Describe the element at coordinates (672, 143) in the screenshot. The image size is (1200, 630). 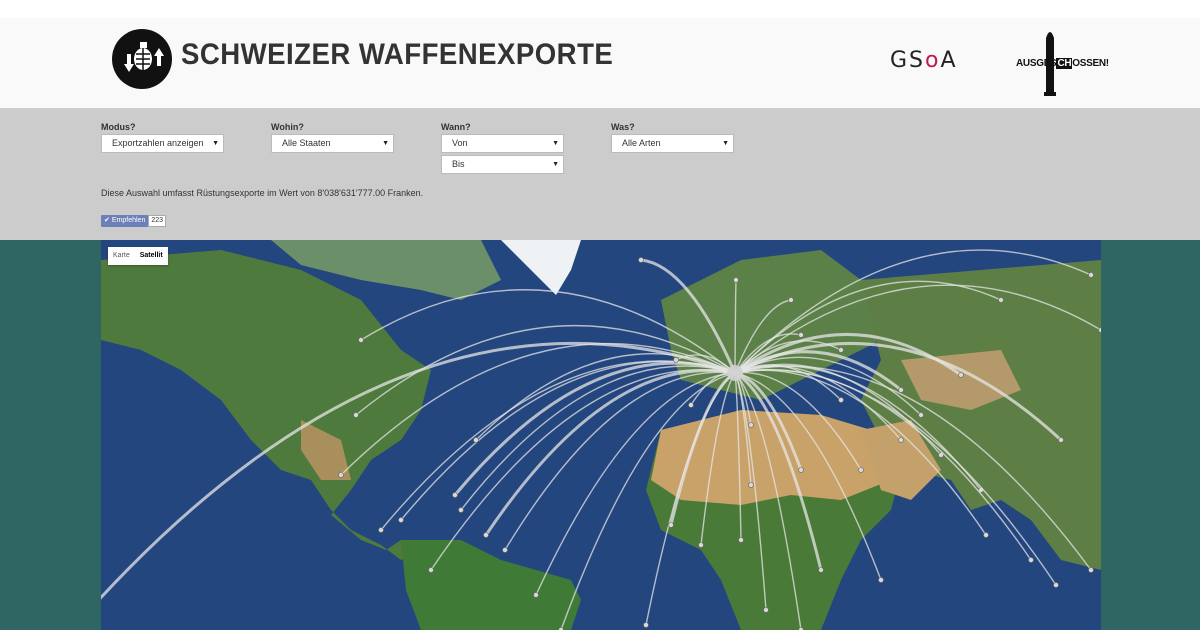
I see `was-select: Alle Arten ▼` at that location.